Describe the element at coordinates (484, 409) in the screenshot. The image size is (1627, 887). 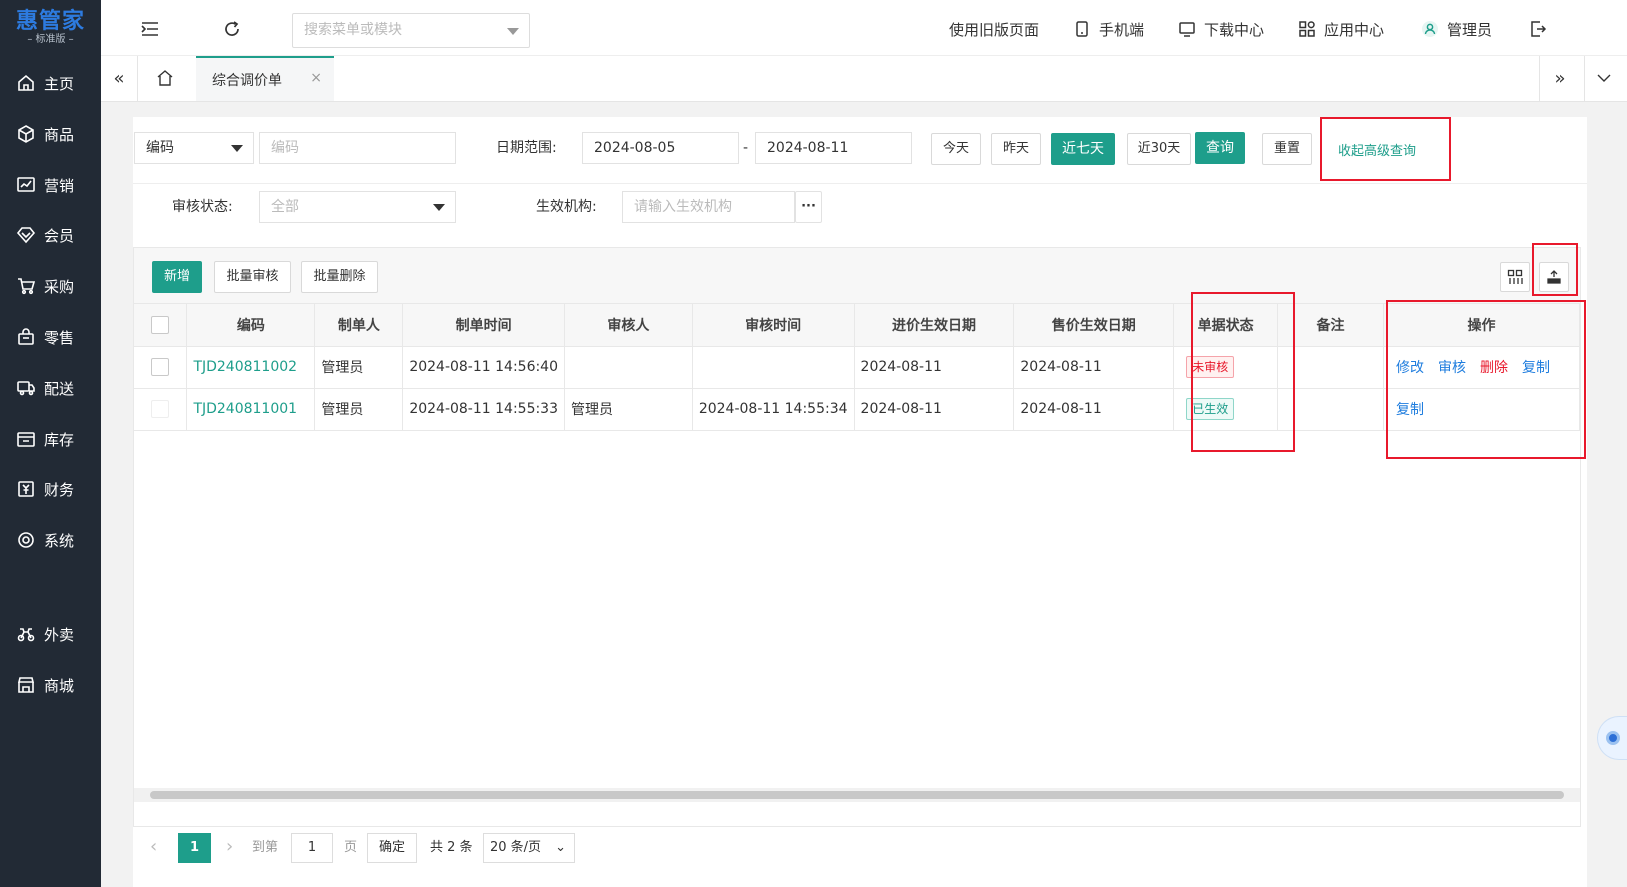
I see `created-time-cell: 2024-08-11 14:55:33` at that location.